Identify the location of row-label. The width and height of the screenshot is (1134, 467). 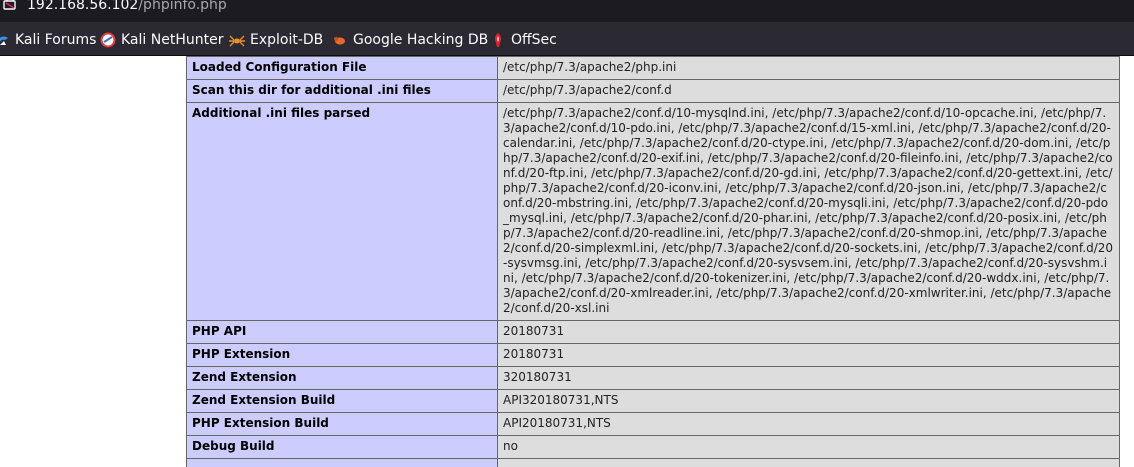
(342, 462).